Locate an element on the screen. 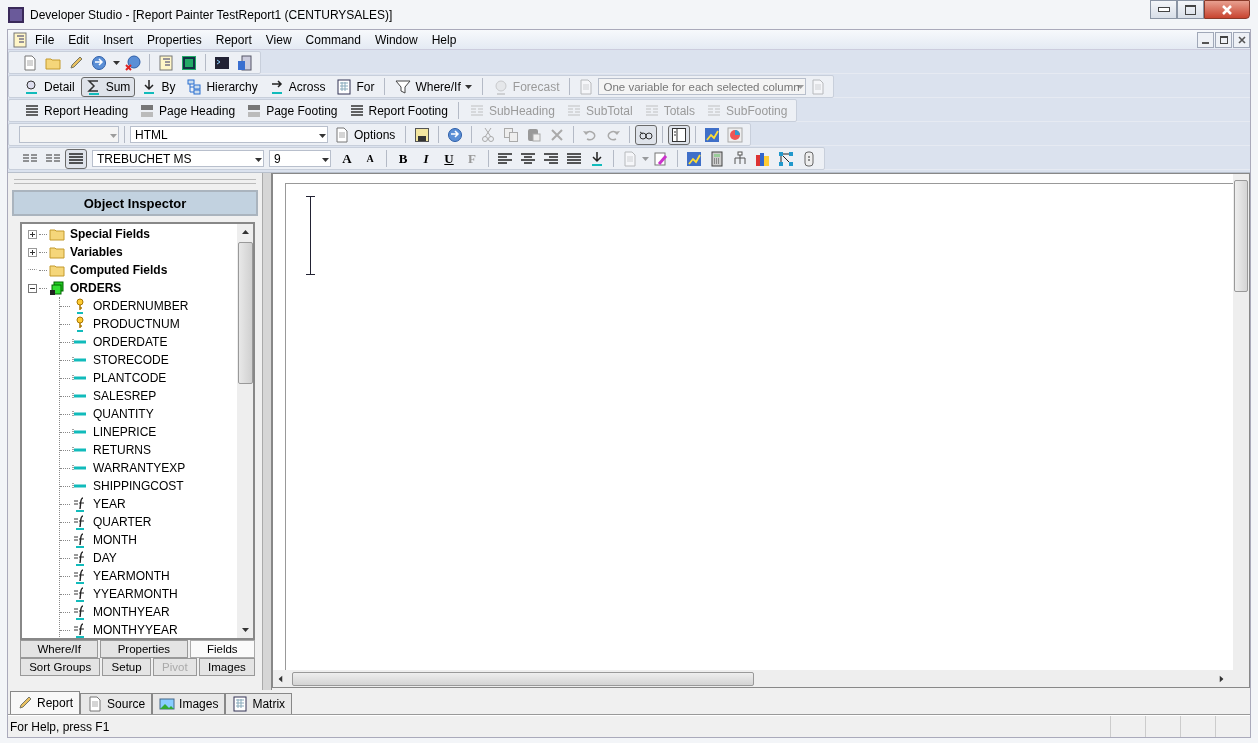 The width and height of the screenshot is (1258, 743). tree-item: MONTH is located at coordinates (148, 540).